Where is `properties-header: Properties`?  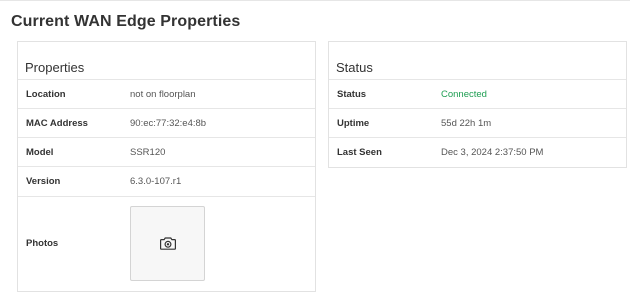 properties-header: Properties is located at coordinates (166, 61).